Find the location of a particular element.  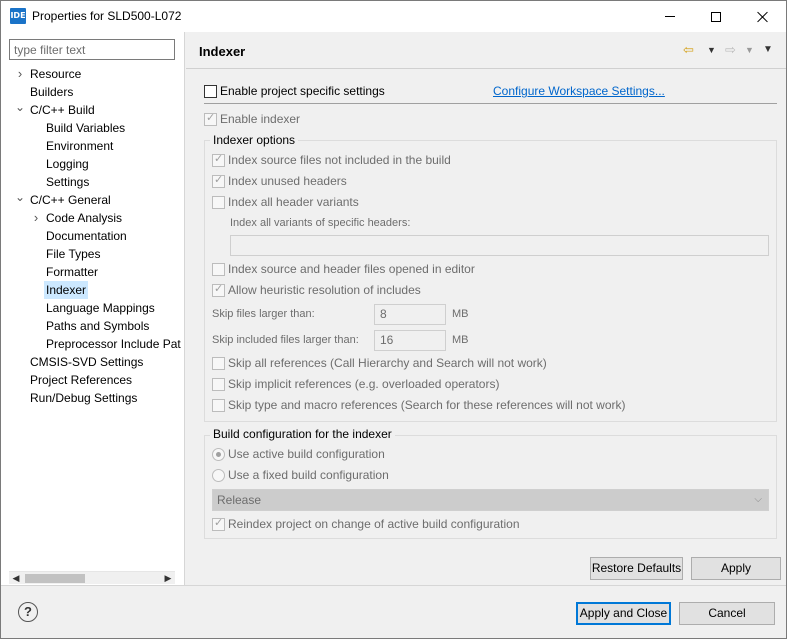

page-title: Indexer is located at coordinates (222, 51).